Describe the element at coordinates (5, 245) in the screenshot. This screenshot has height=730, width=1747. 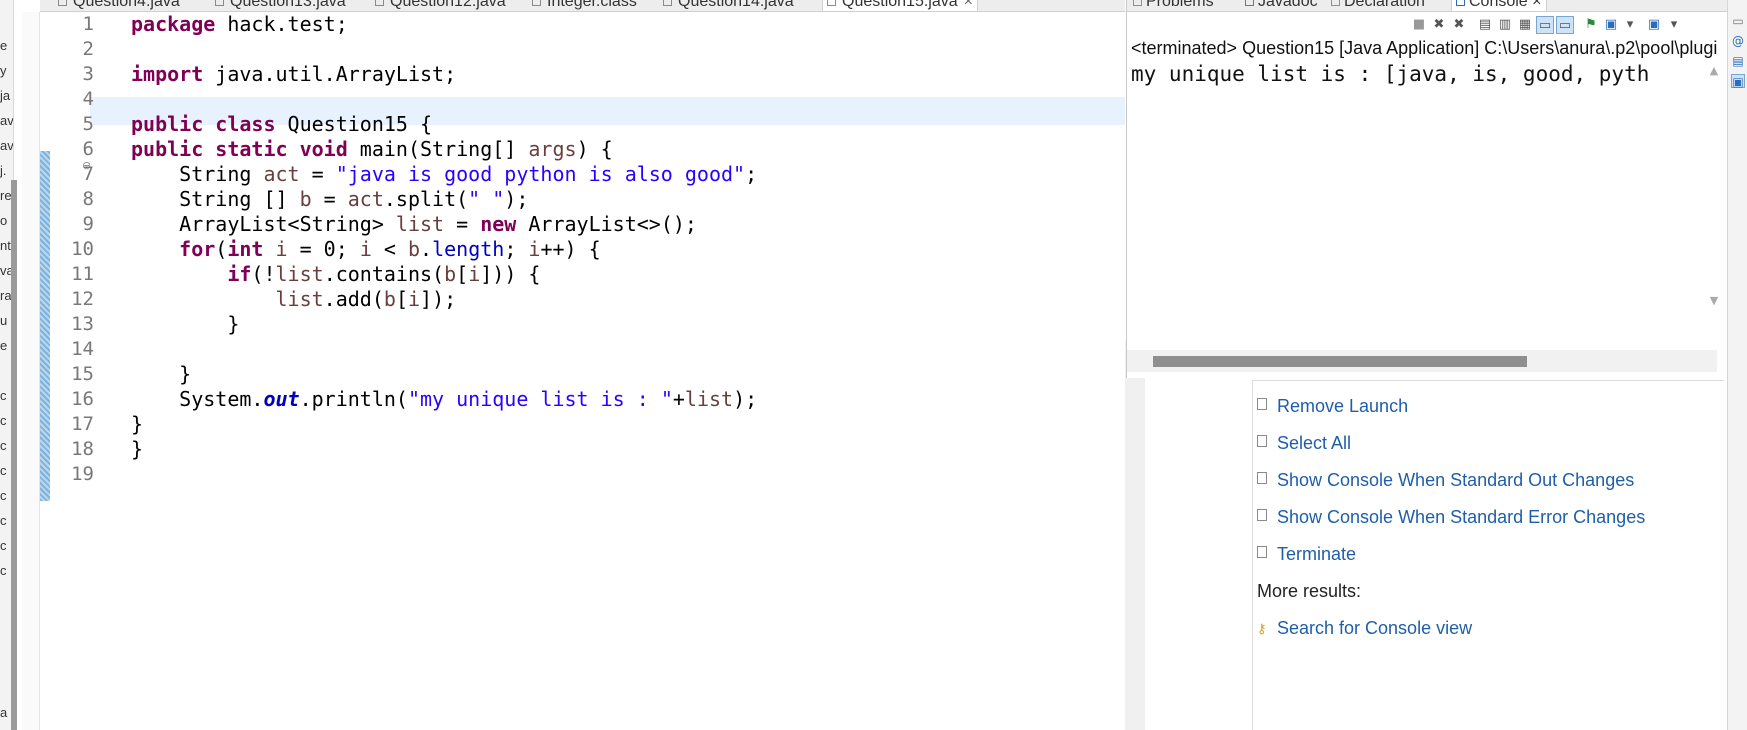
I see `left-fragment: nt` at that location.